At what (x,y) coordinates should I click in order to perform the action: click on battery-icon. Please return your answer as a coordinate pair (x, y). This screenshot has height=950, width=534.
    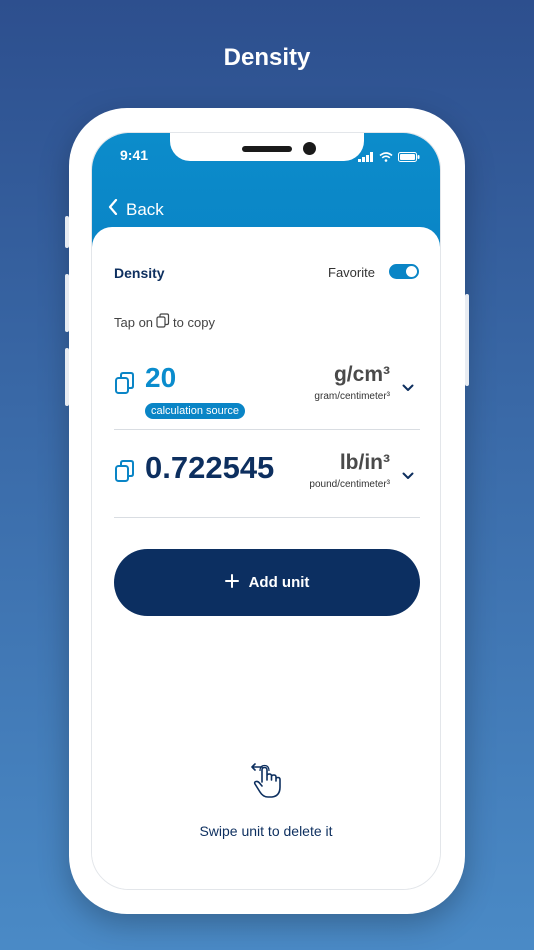
    Looking at the image, I should click on (409, 158).